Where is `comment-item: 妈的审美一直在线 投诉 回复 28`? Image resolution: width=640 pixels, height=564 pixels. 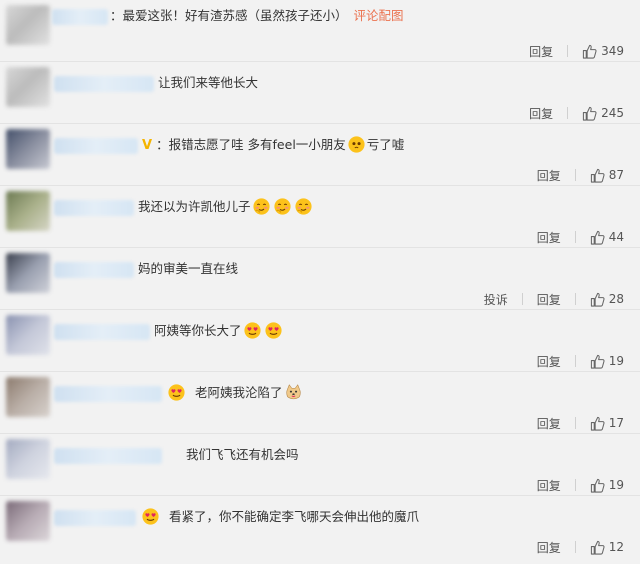
comment-item: 妈的审美一直在线 投诉 回复 28 is located at coordinates (320, 279).